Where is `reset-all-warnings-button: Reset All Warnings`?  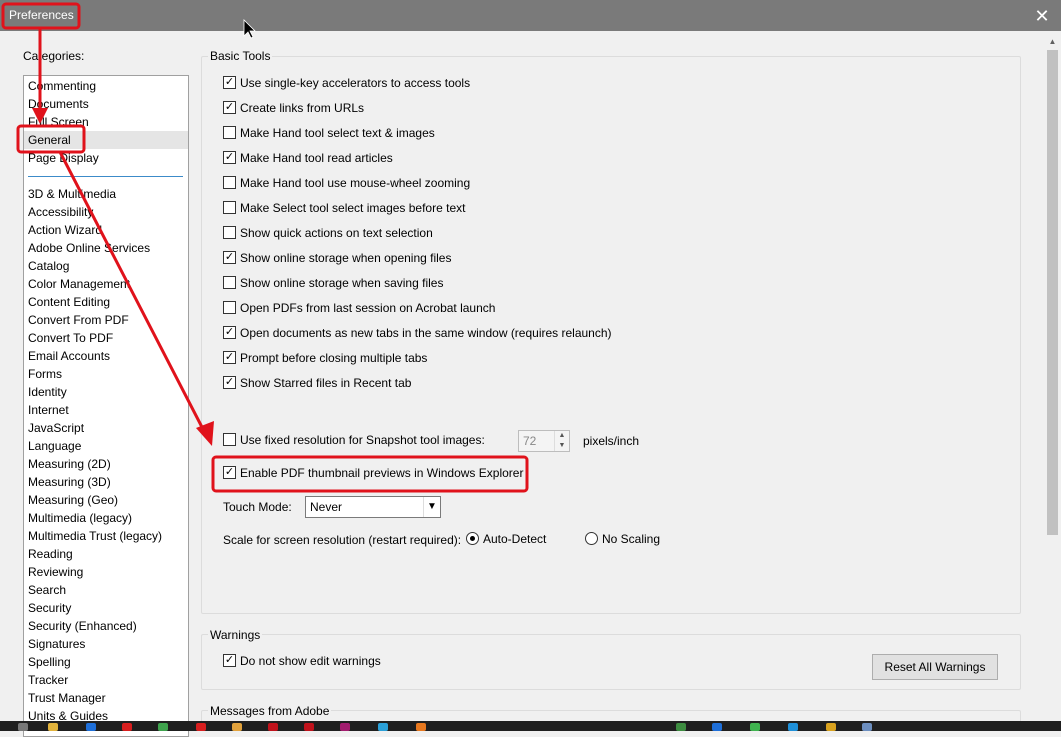 reset-all-warnings-button: Reset All Warnings is located at coordinates (935, 667).